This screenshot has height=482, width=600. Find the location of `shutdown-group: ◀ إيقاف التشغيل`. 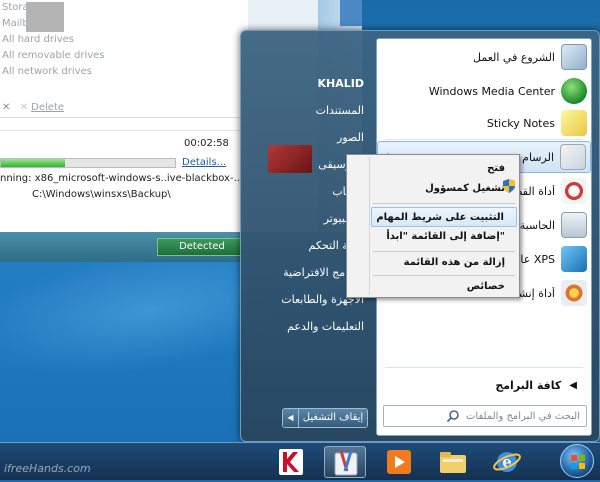

shutdown-group: ◀ إيقاف التشغيل is located at coordinates (325, 418).